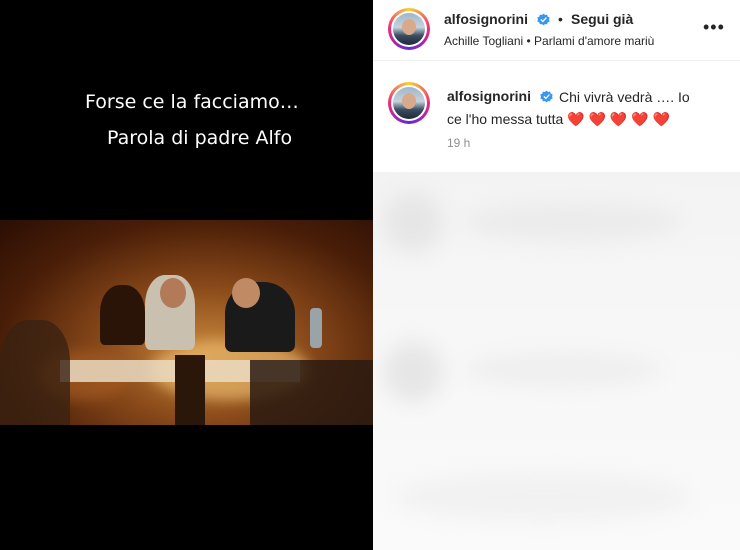 The height and width of the screenshot is (550, 740). Describe the element at coordinates (409, 103) in the screenshot. I see `comment-avatar` at that location.